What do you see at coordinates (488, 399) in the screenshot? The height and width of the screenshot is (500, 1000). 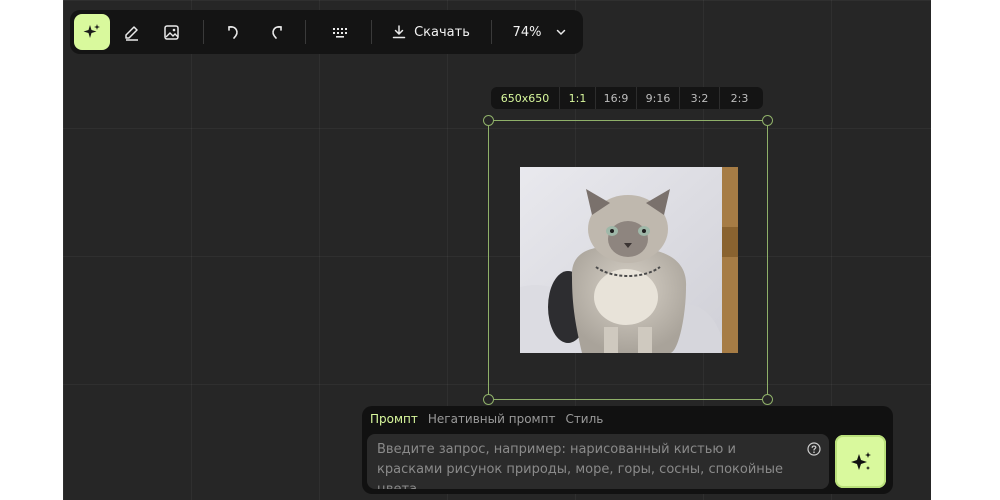 I see `resize-handle-bottom-left` at bounding box center [488, 399].